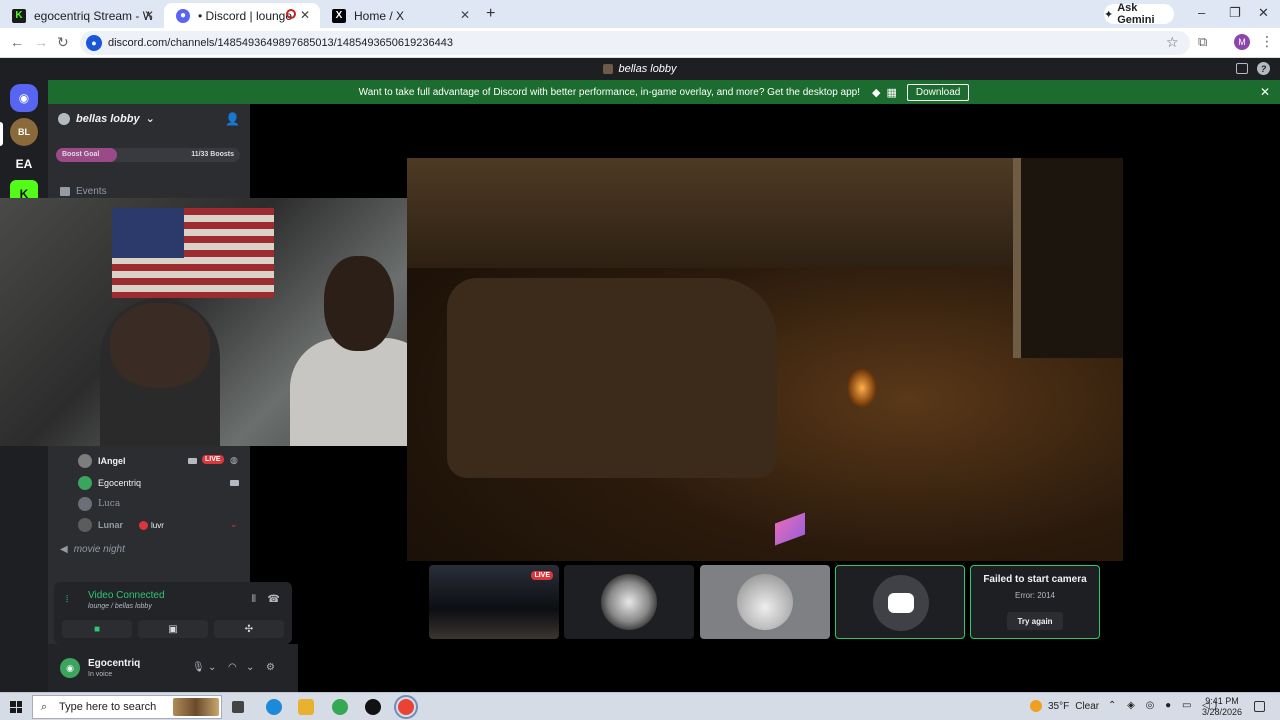 Image resolution: width=1280 pixels, height=720 pixels. Describe the element at coordinates (1036, 706) in the screenshot. I see `weather-icon` at that location.